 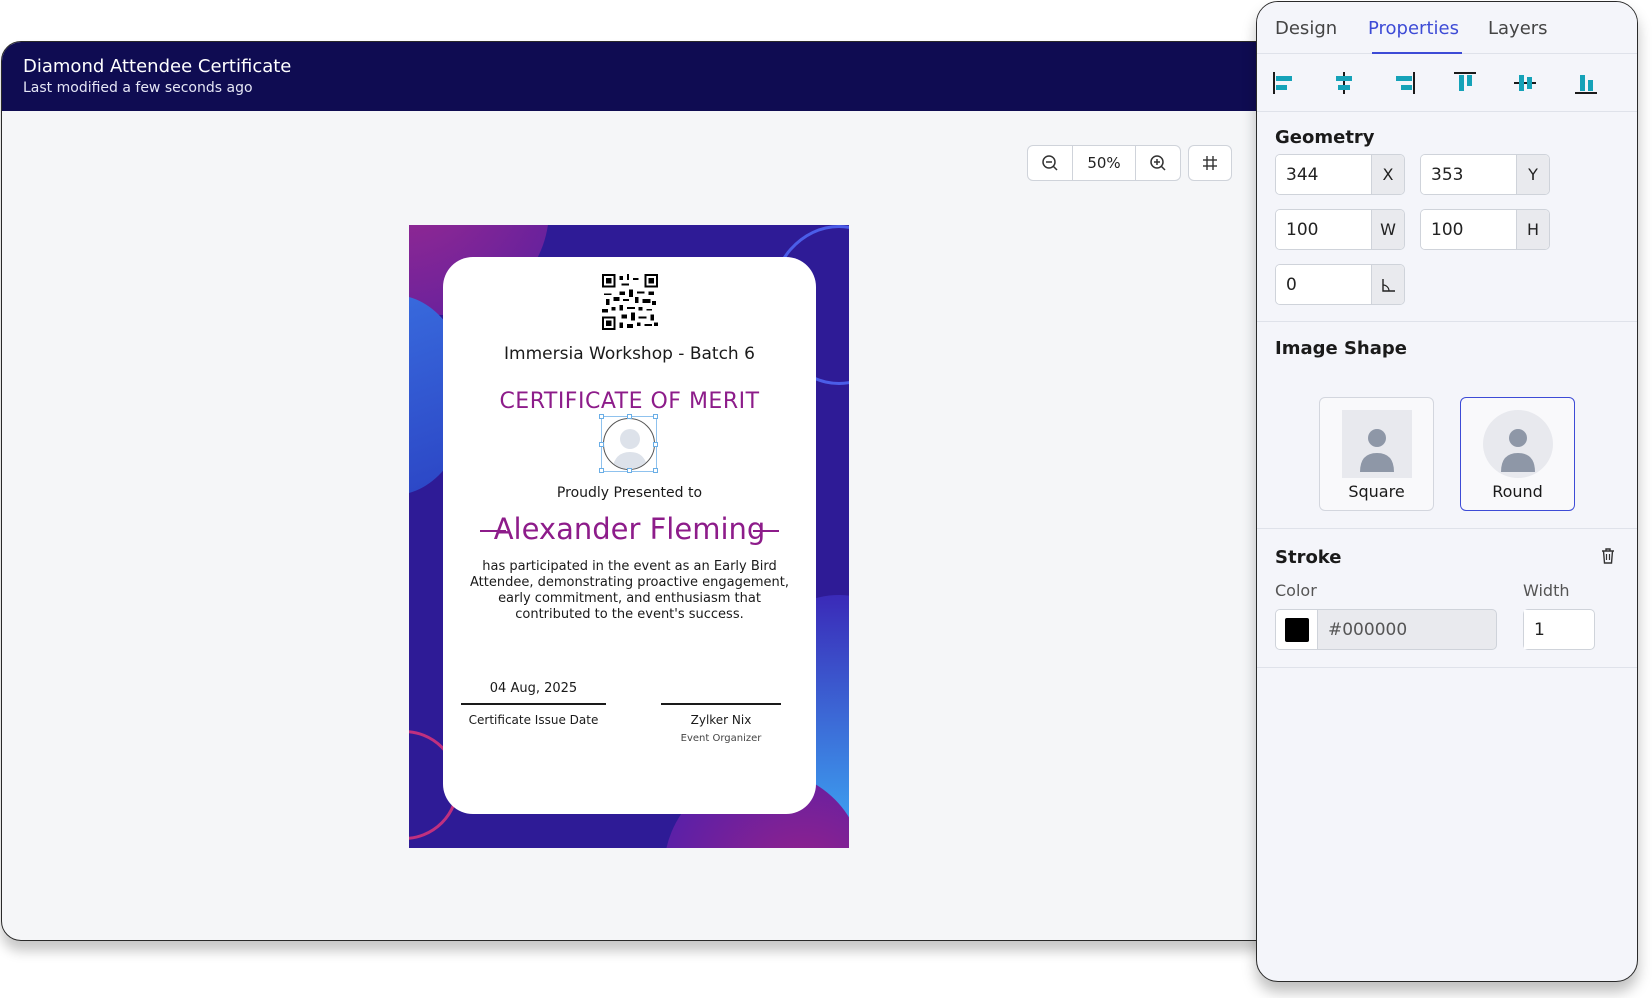 I want to click on stroke-color-label: Color, so click(x=1296, y=590).